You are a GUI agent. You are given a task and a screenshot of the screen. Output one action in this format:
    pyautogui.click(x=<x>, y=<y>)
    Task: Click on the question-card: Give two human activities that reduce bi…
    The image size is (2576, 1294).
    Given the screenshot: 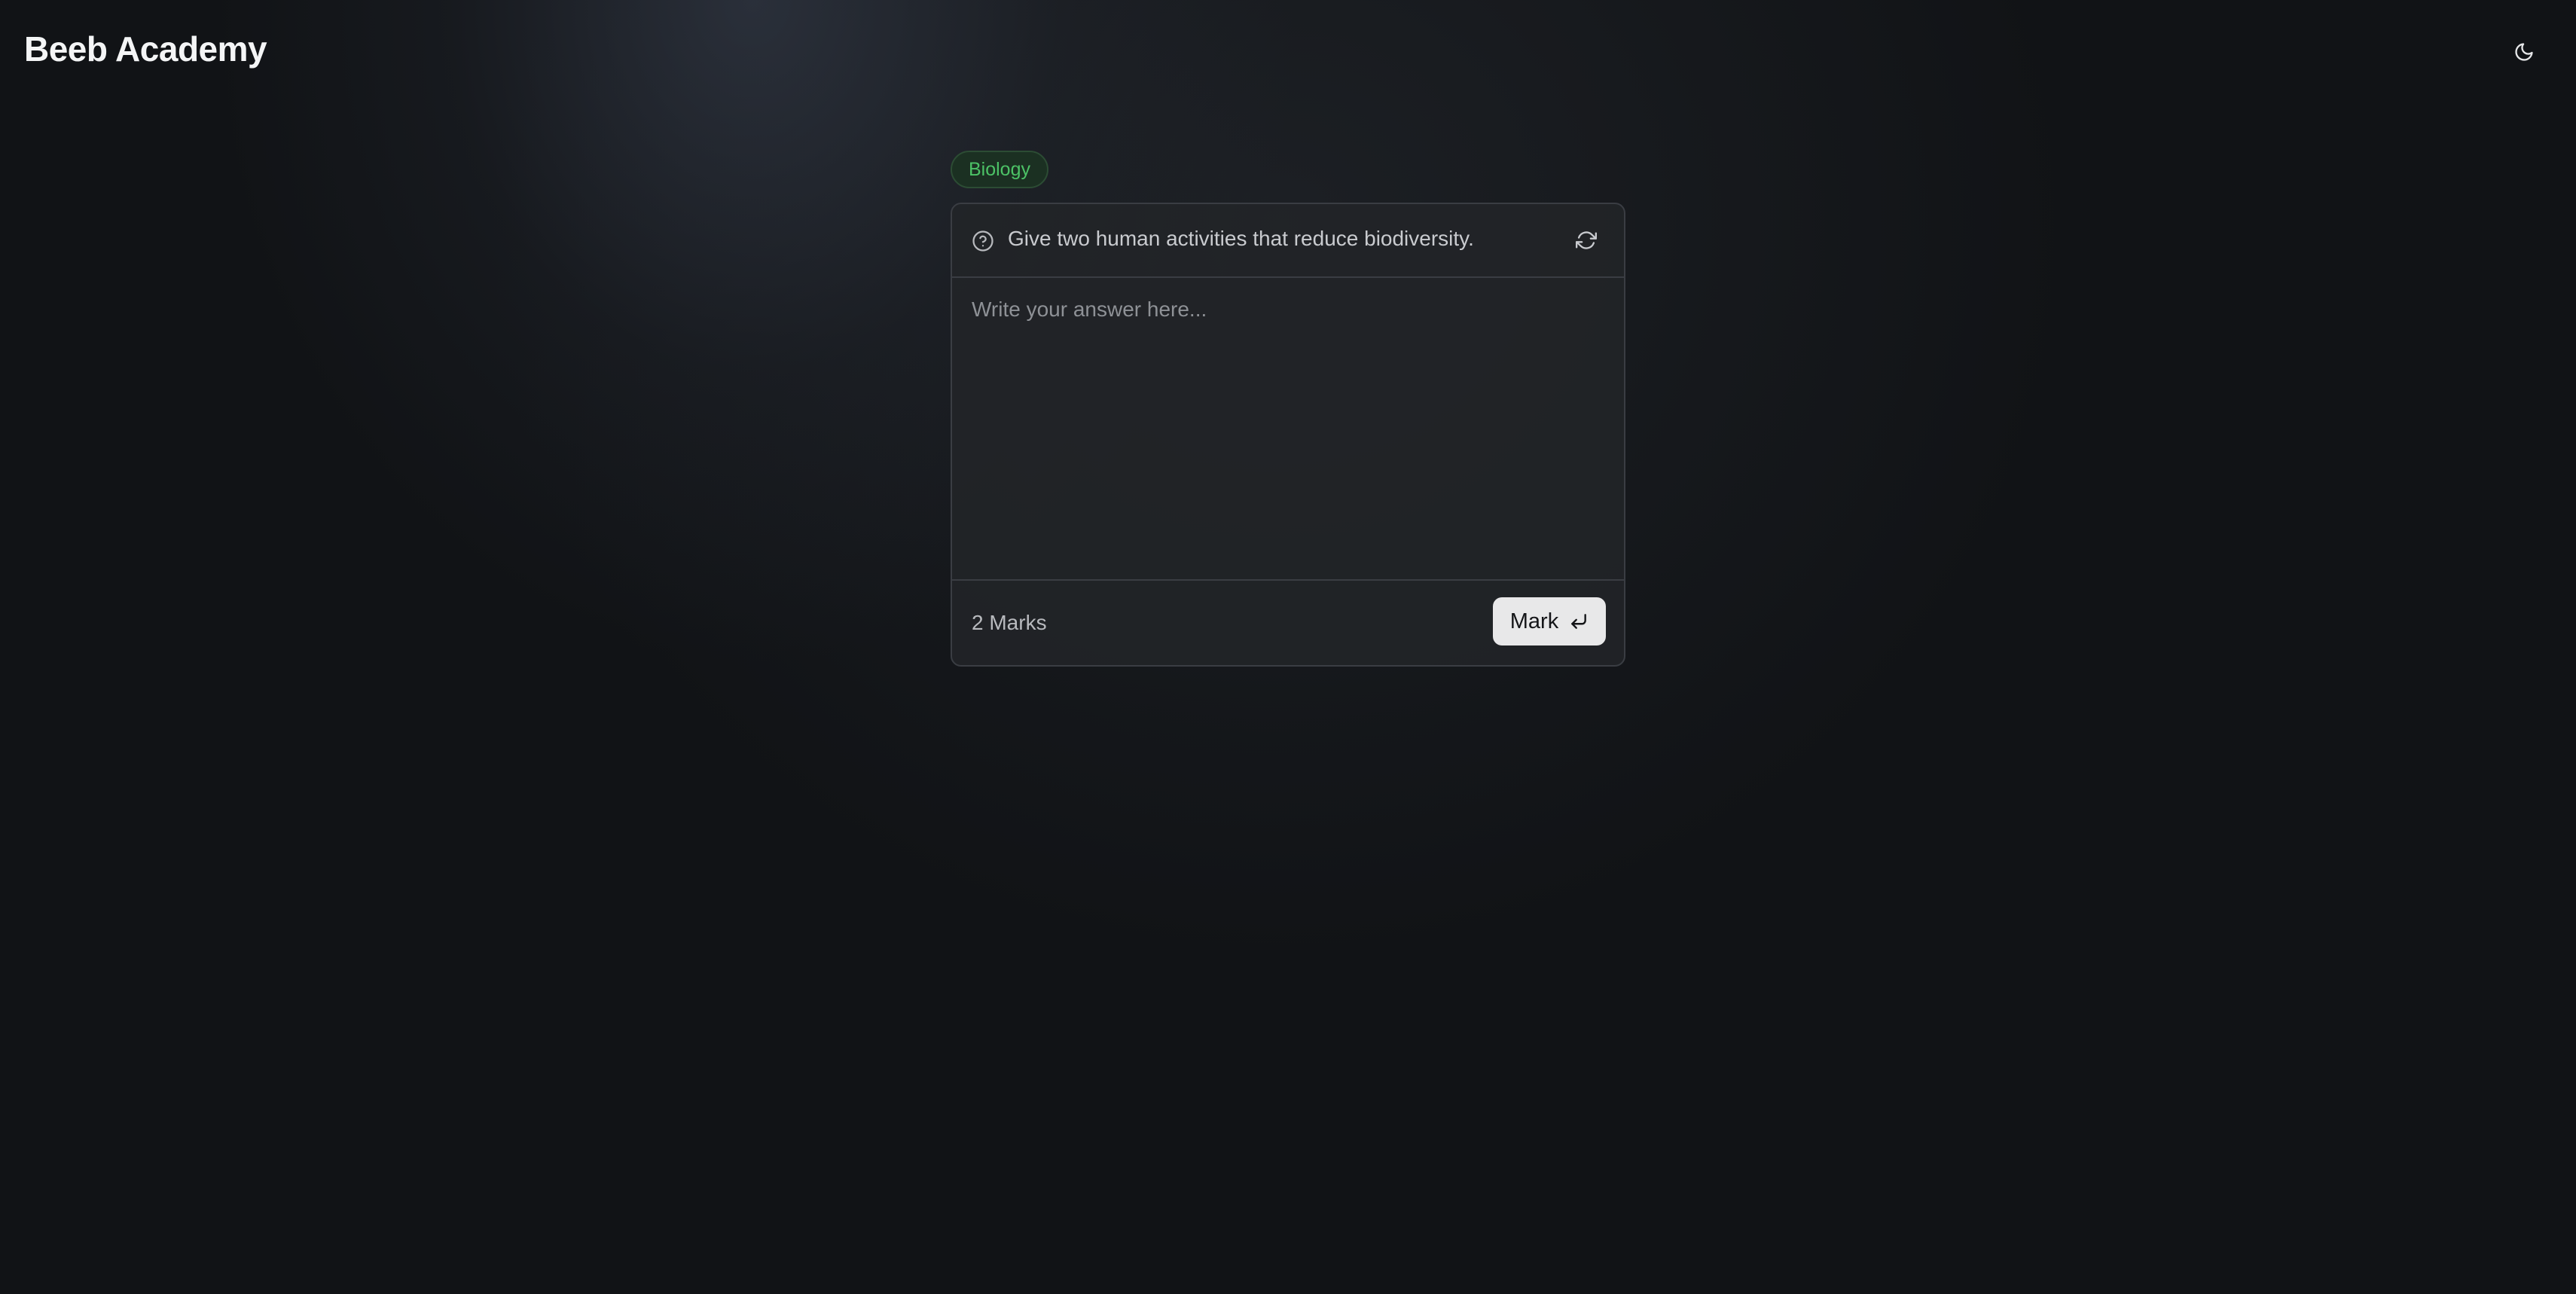 What is the action you would take?
    pyautogui.click(x=1288, y=435)
    